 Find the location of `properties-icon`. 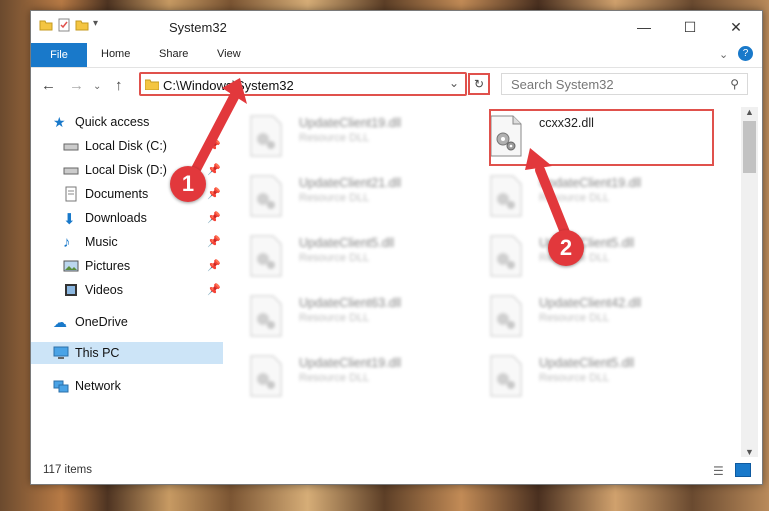

properties-icon is located at coordinates (64, 25).